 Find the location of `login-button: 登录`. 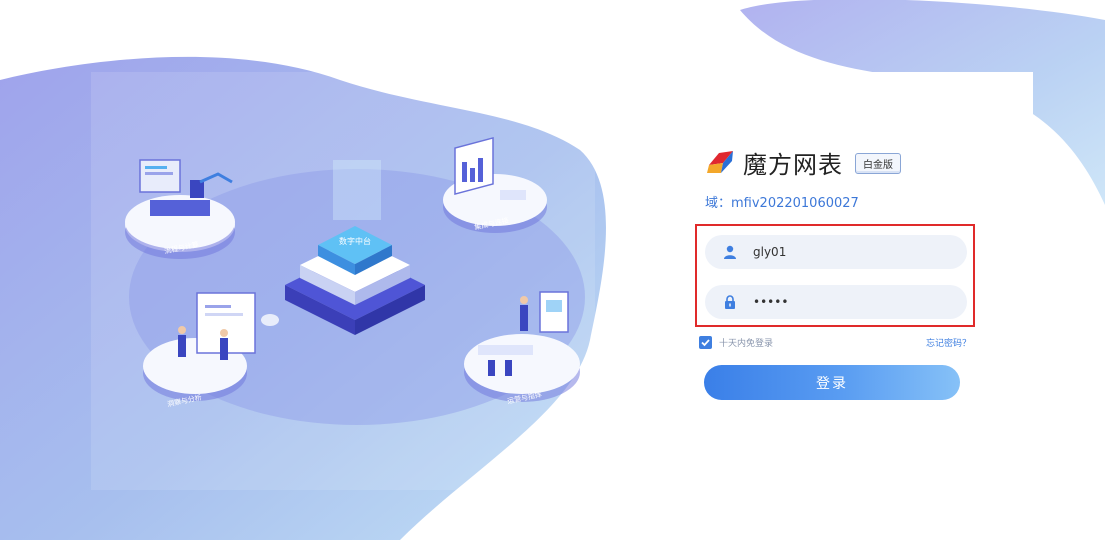

login-button: 登录 is located at coordinates (832, 382).